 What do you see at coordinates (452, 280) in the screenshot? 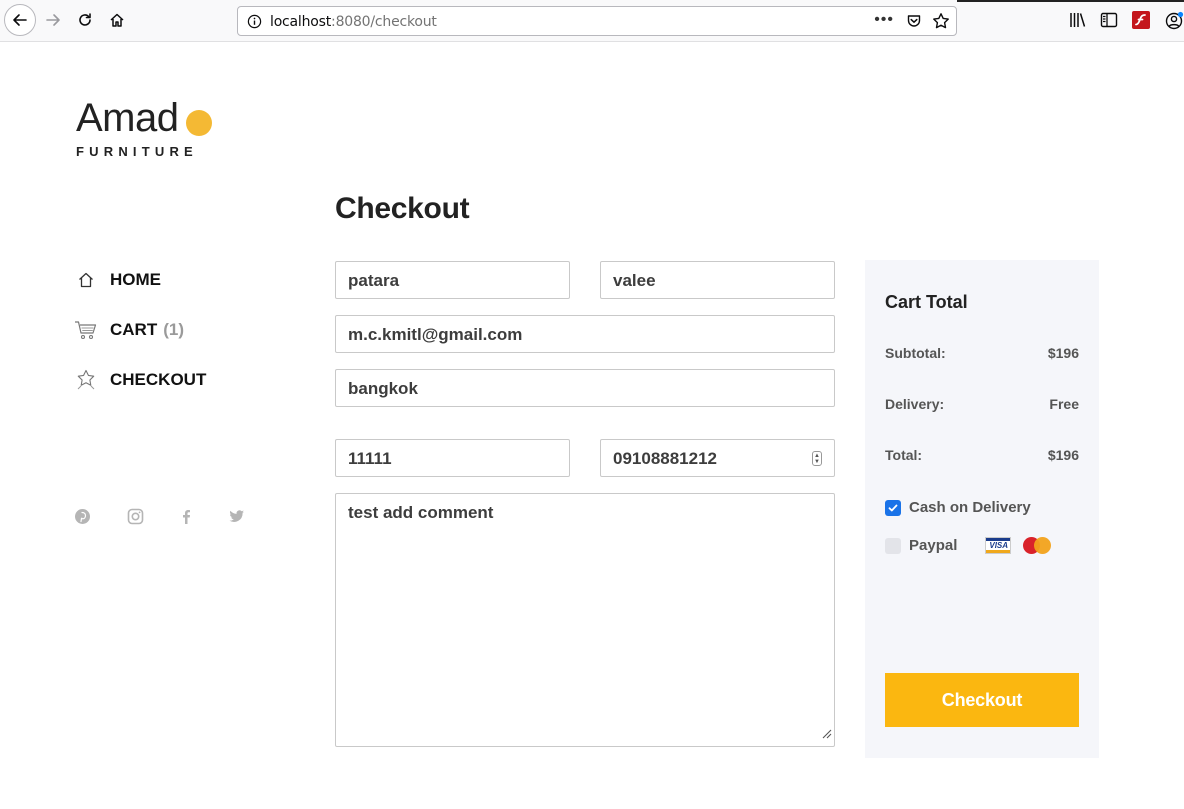
I see `first-name-field: patara` at bounding box center [452, 280].